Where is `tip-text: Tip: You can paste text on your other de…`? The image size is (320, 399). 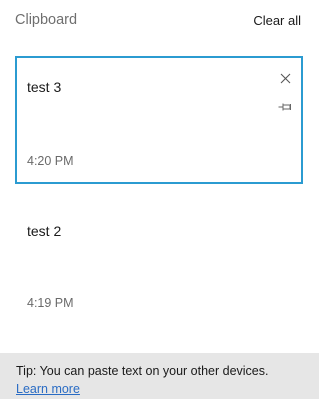 tip-text: Tip: You can paste text on your other de… is located at coordinates (142, 371).